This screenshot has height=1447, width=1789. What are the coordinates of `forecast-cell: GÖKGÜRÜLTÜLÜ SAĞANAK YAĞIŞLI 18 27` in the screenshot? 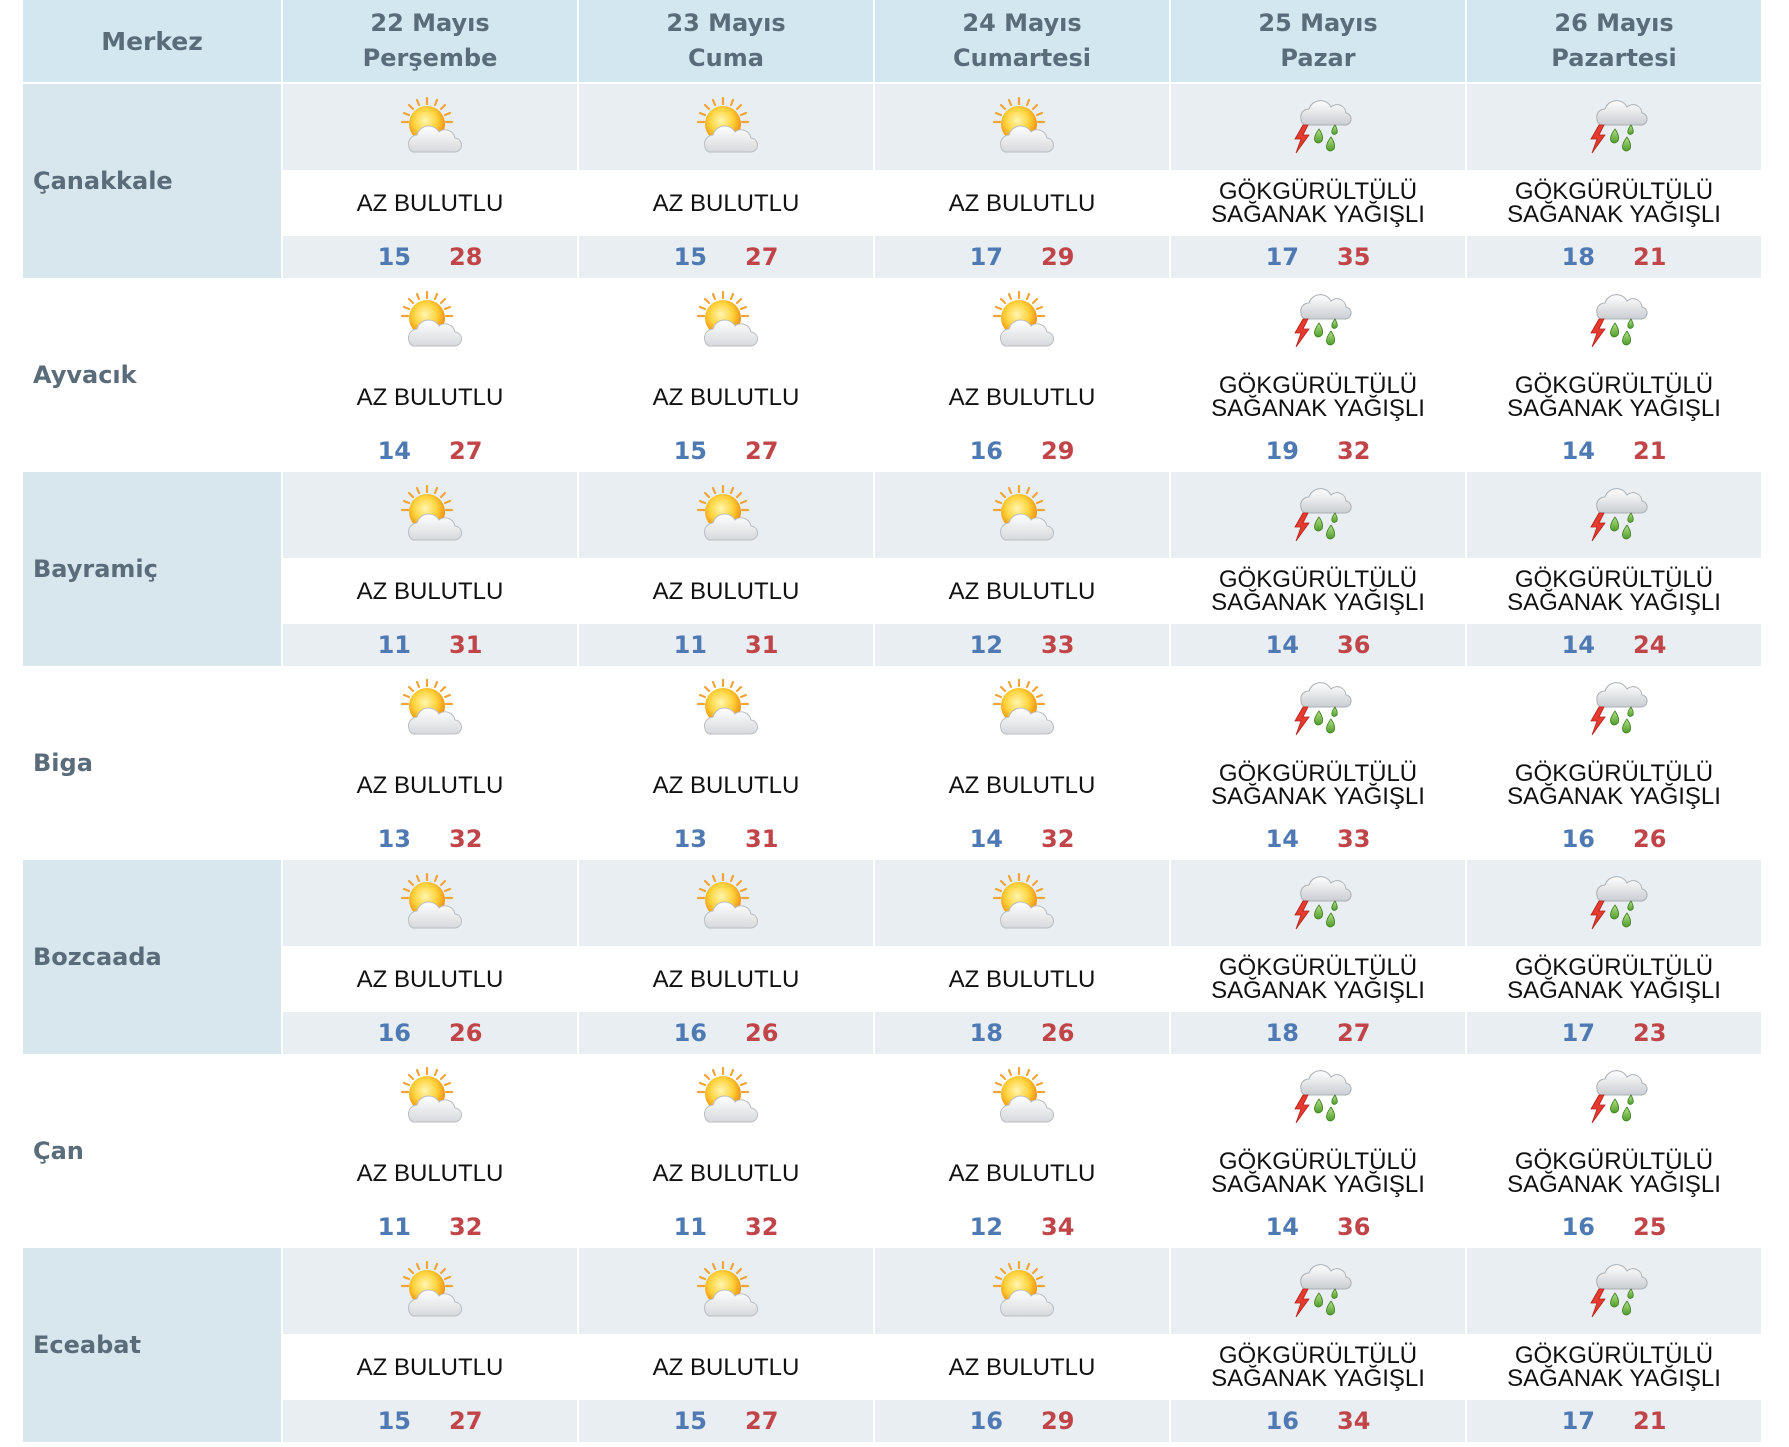 It's located at (1319, 957).